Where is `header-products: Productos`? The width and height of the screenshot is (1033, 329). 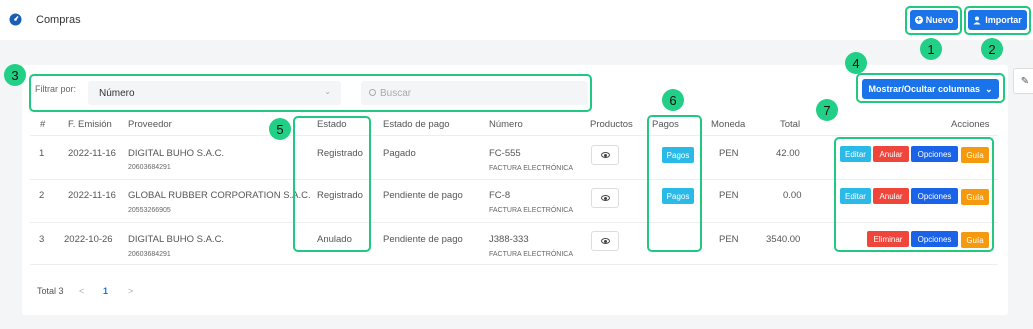 header-products: Productos is located at coordinates (611, 124).